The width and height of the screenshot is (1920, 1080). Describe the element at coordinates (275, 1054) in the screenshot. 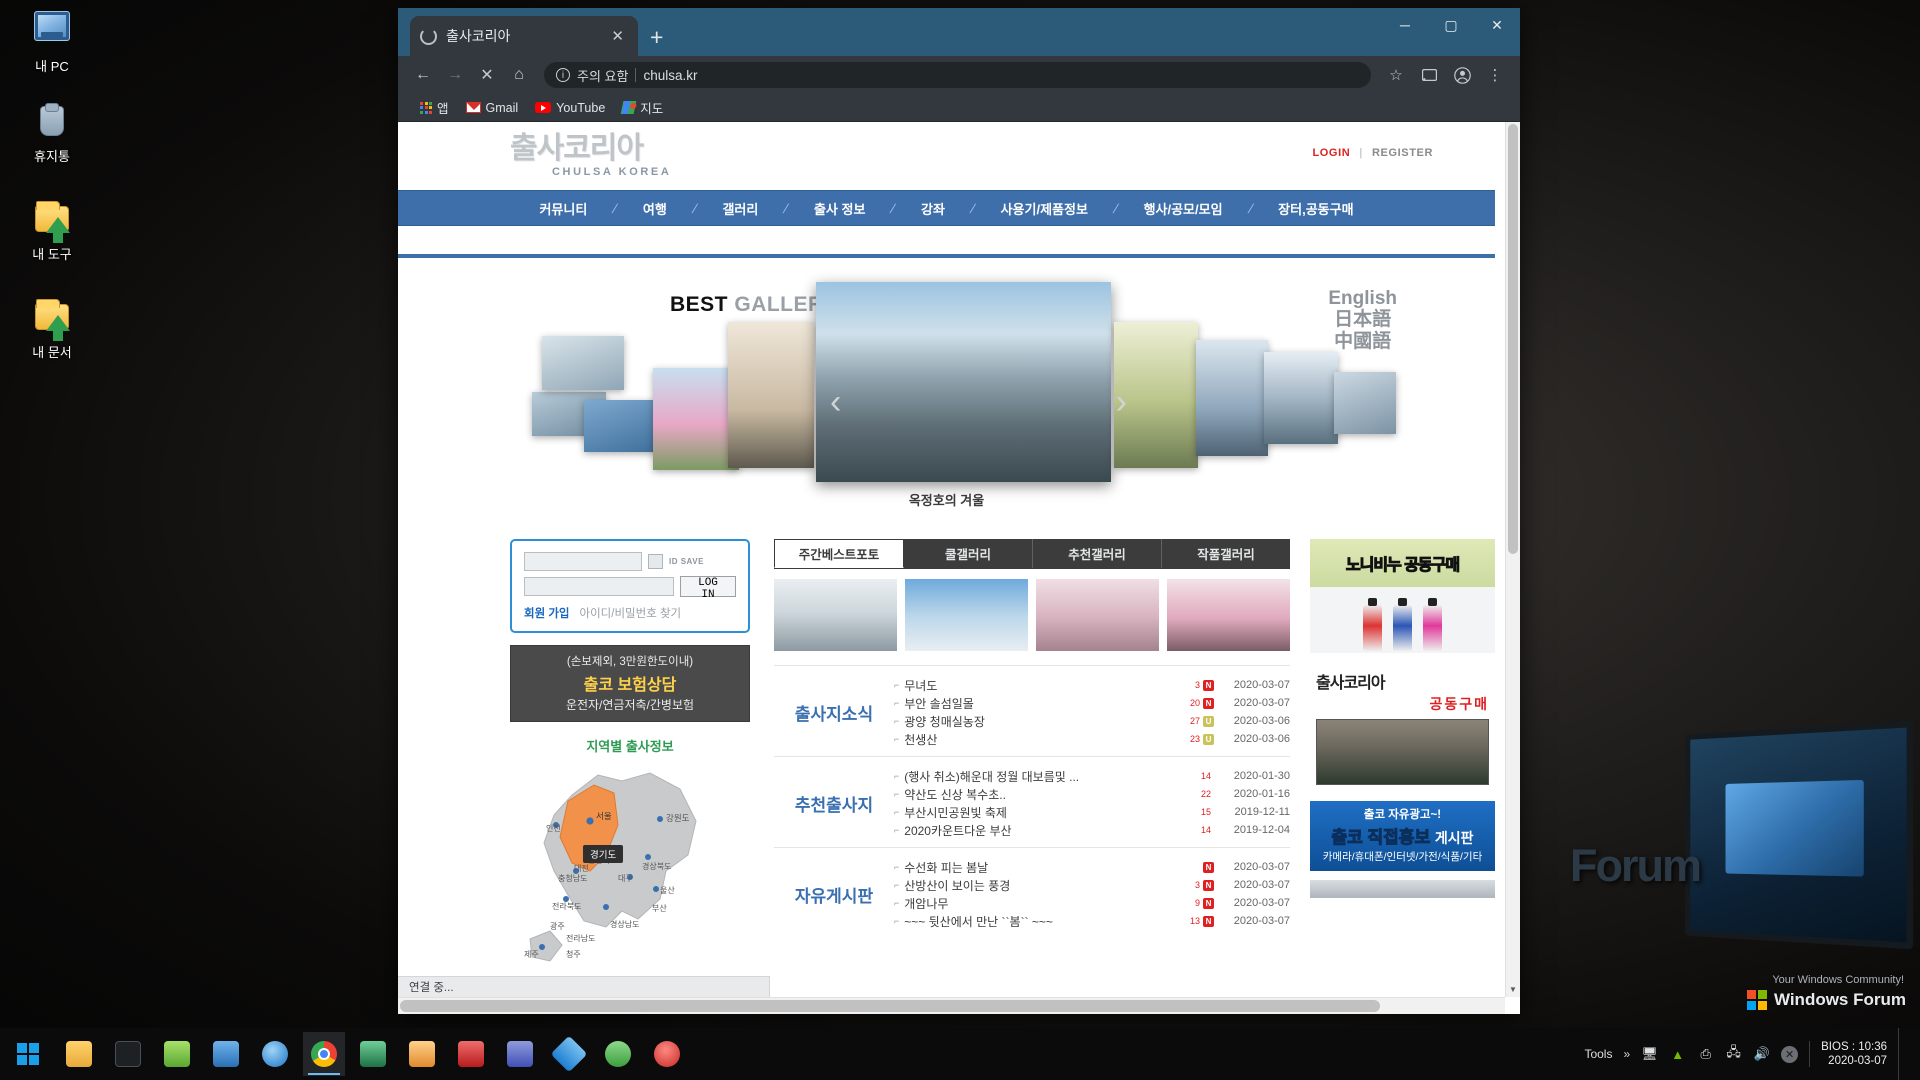

I see `taskbar-item-internet-explorer` at that location.